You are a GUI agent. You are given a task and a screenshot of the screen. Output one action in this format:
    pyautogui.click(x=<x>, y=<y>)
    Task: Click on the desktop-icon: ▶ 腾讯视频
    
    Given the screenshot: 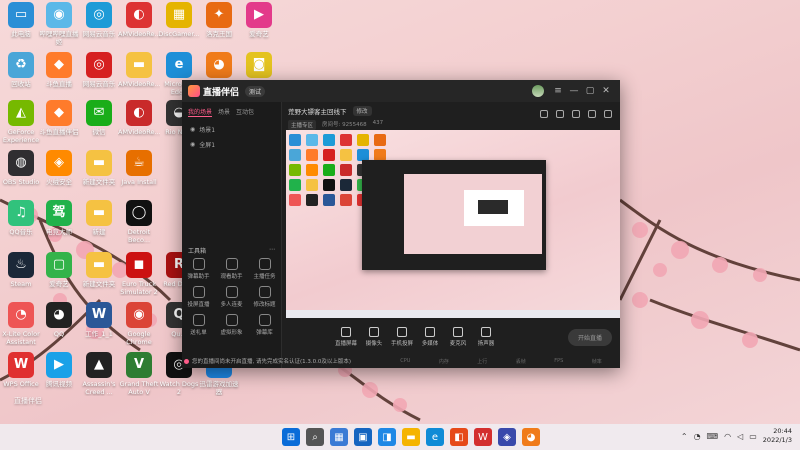 What is the action you would take?
    pyautogui.click(x=59, y=374)
    